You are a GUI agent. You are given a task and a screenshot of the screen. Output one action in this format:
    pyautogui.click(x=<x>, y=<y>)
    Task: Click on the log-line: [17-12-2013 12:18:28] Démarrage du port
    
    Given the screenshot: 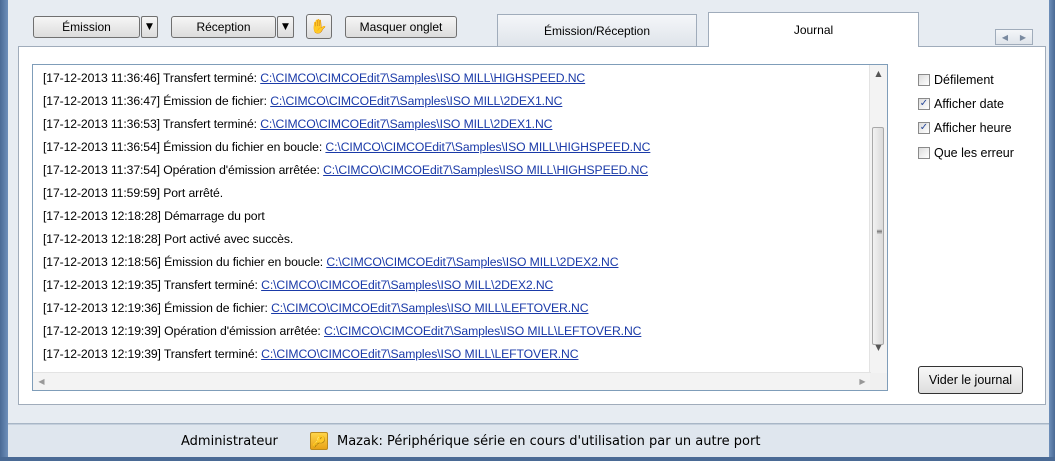 What is the action you would take?
    pyautogui.click(x=154, y=216)
    